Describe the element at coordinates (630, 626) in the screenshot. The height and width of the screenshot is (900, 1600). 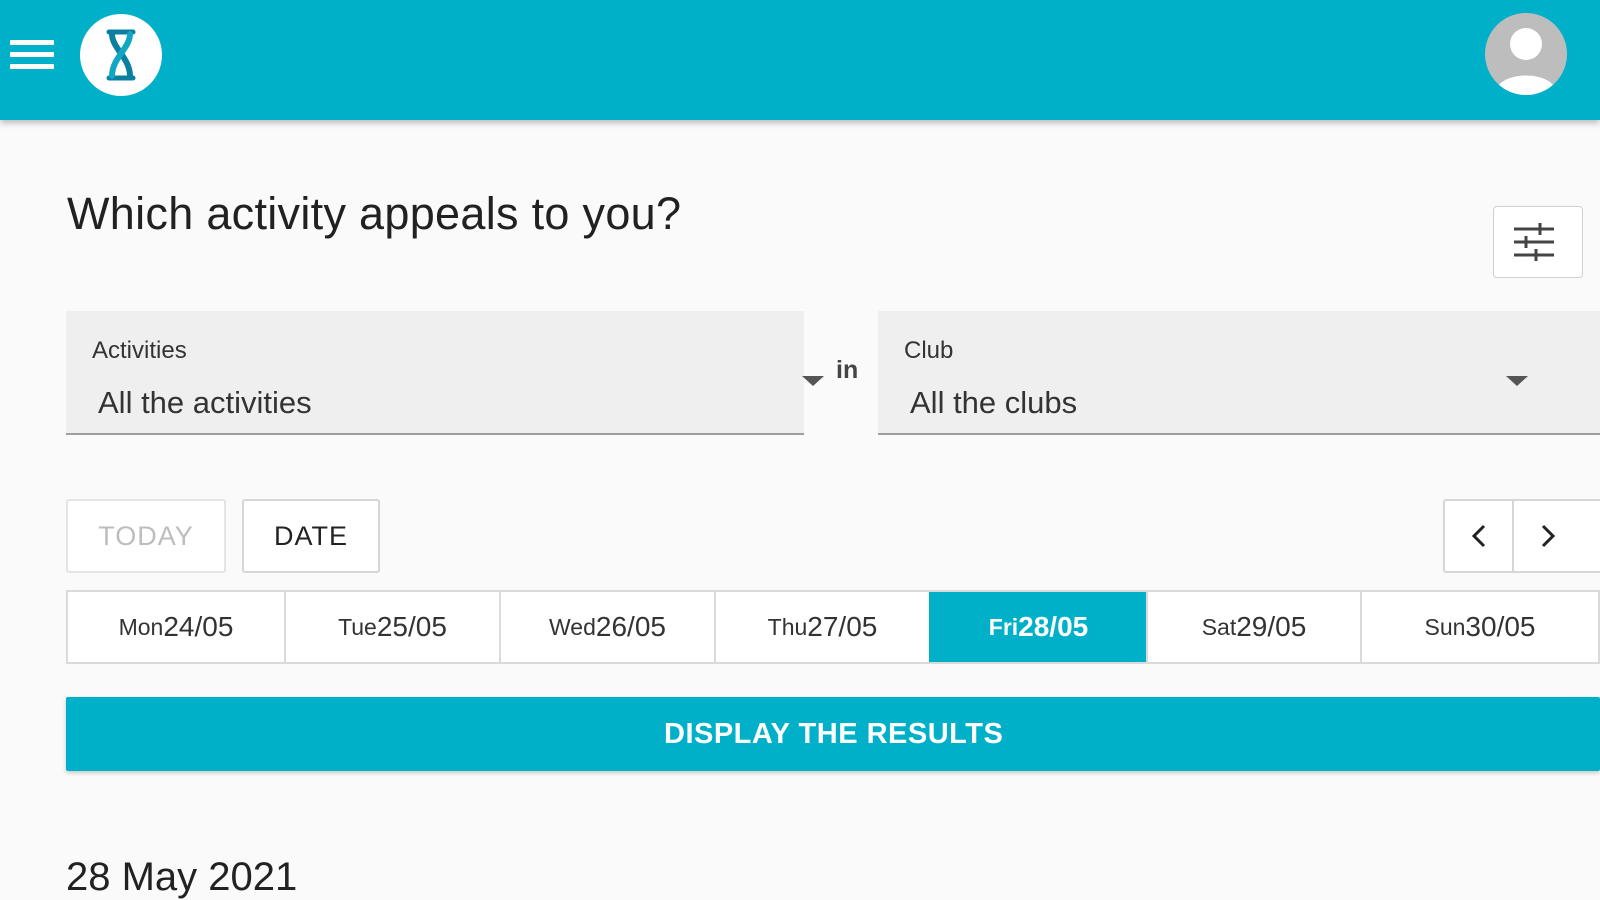
I see `day-date: 26/05` at that location.